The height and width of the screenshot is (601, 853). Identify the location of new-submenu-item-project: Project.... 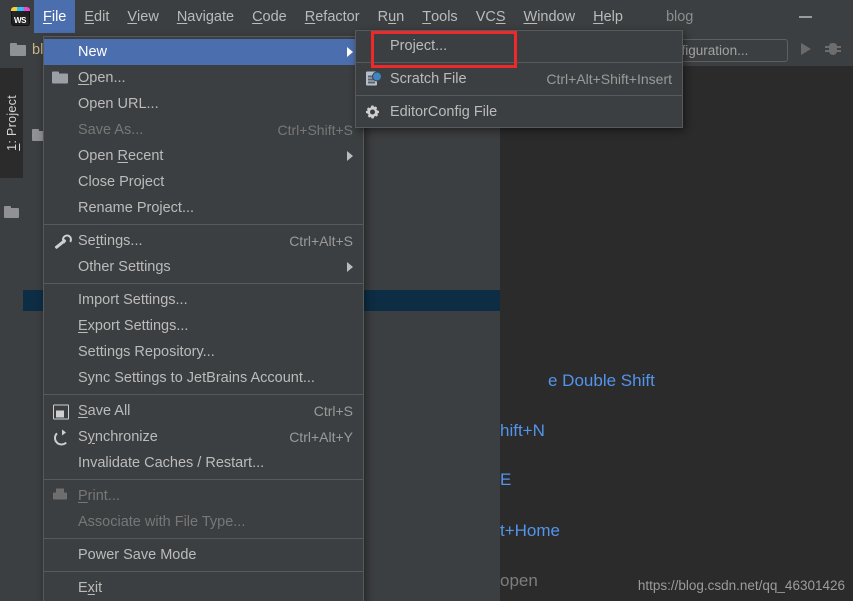
(519, 46).